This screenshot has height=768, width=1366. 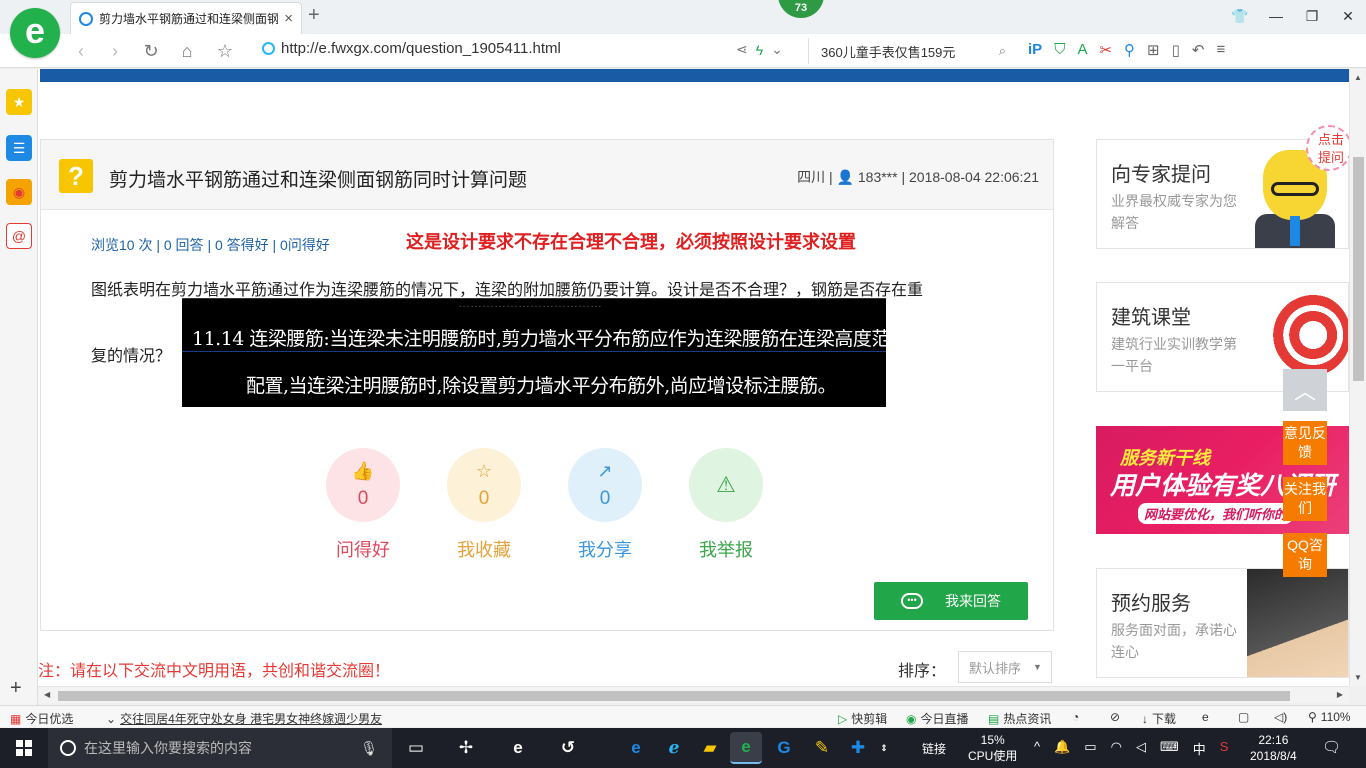 What do you see at coordinates (484, 505) in the screenshot?
I see `action-favorite: ☆ 0 我收藏` at bounding box center [484, 505].